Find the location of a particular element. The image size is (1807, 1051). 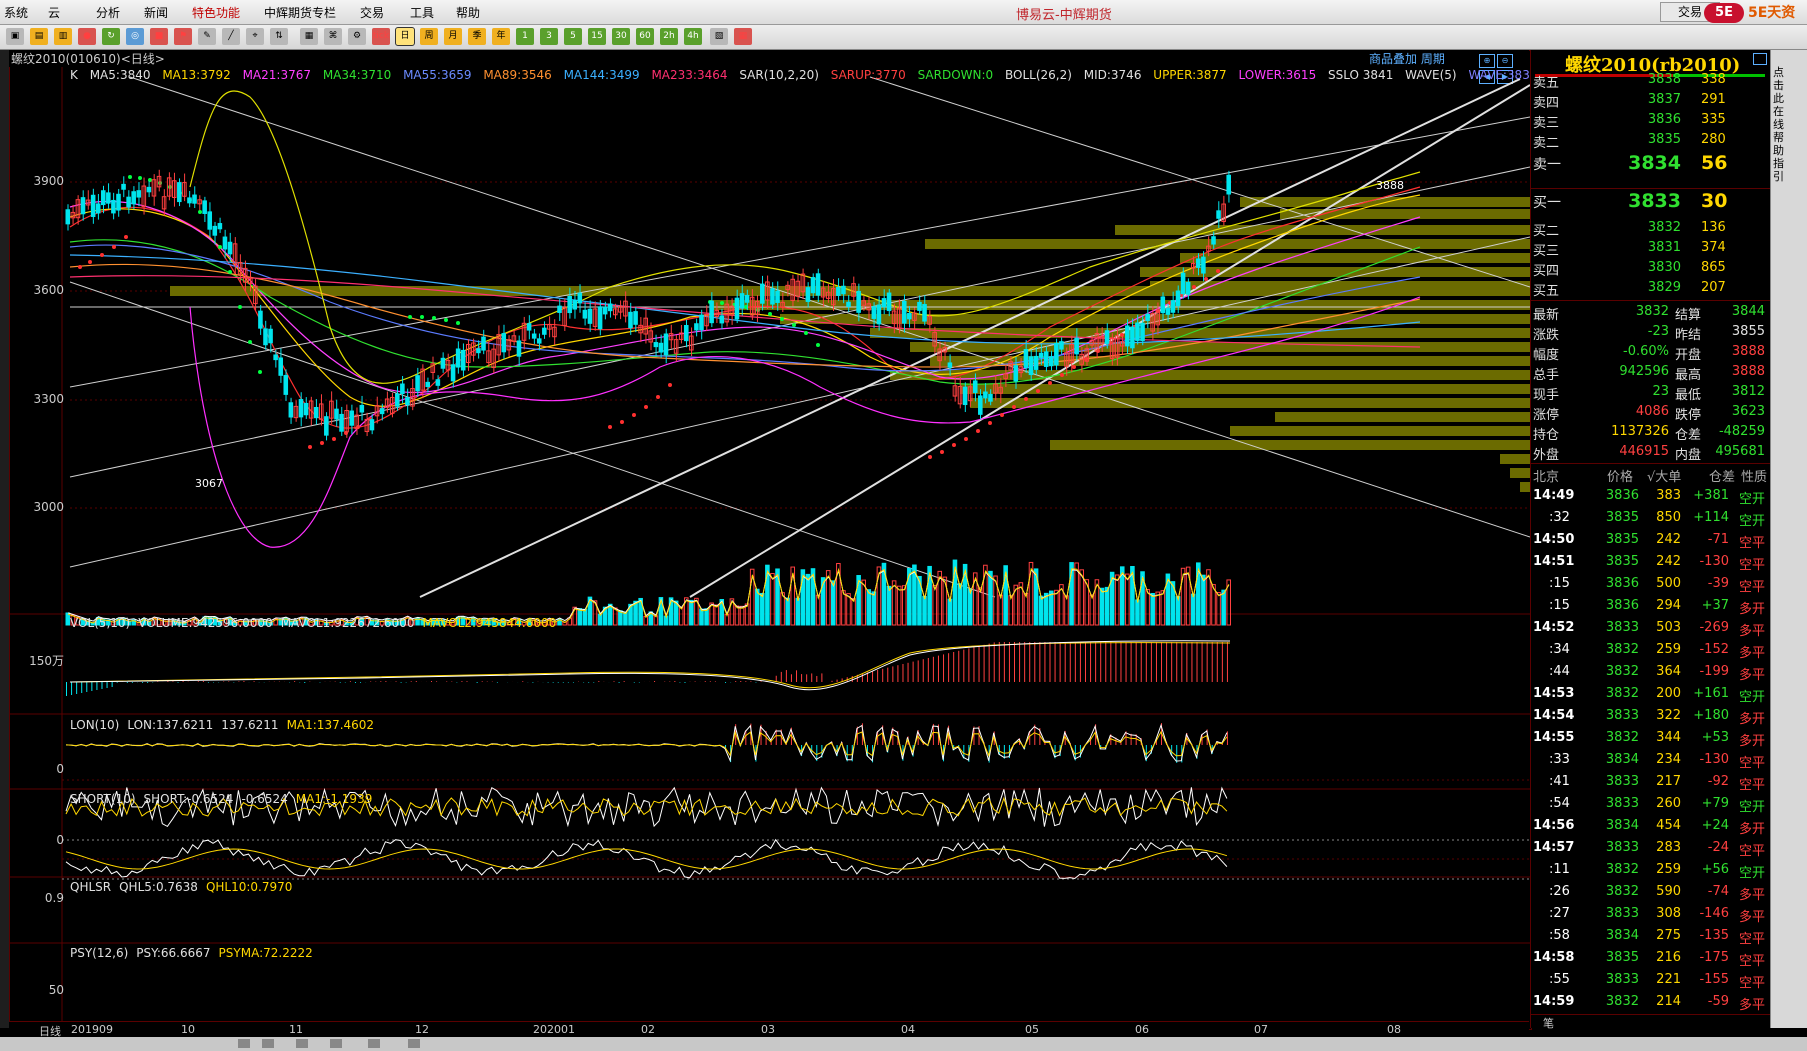

refresh-icon: ↻ is located at coordinates (111, 36).